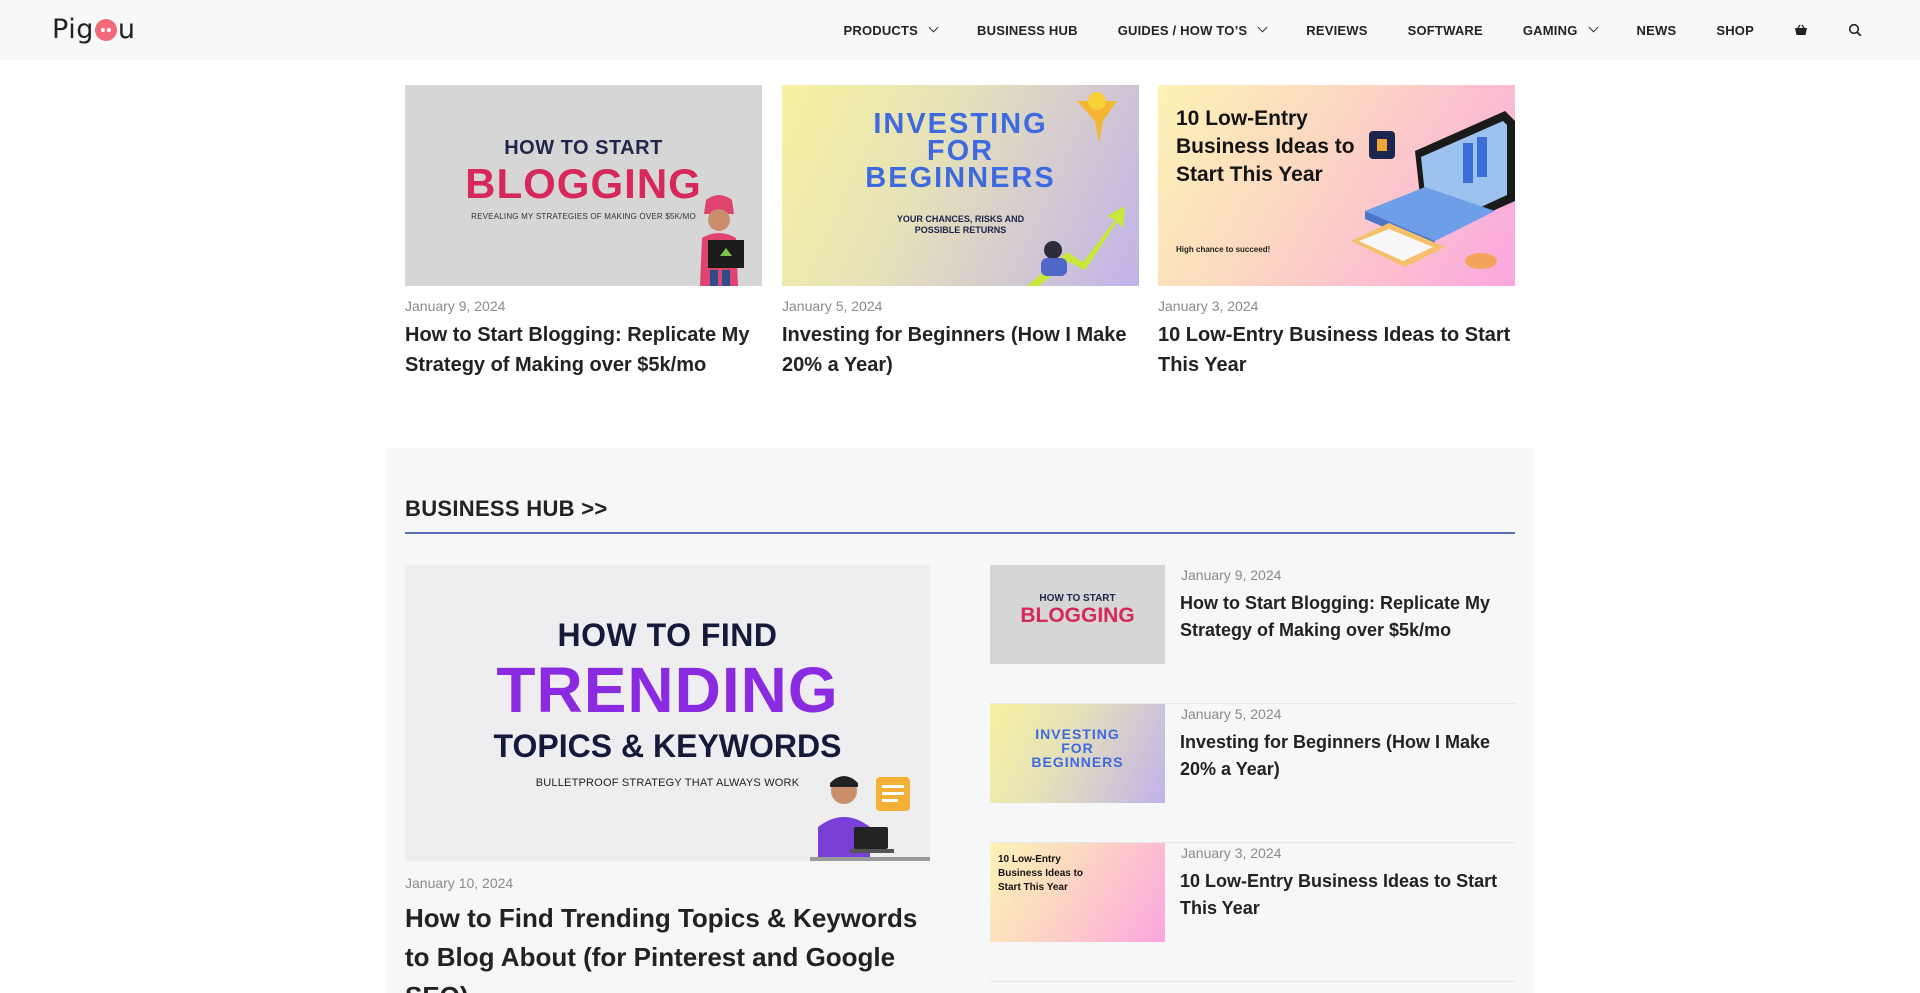  What do you see at coordinates (667, 635) in the screenshot?
I see `thumb-text: HOW TO FIND` at bounding box center [667, 635].